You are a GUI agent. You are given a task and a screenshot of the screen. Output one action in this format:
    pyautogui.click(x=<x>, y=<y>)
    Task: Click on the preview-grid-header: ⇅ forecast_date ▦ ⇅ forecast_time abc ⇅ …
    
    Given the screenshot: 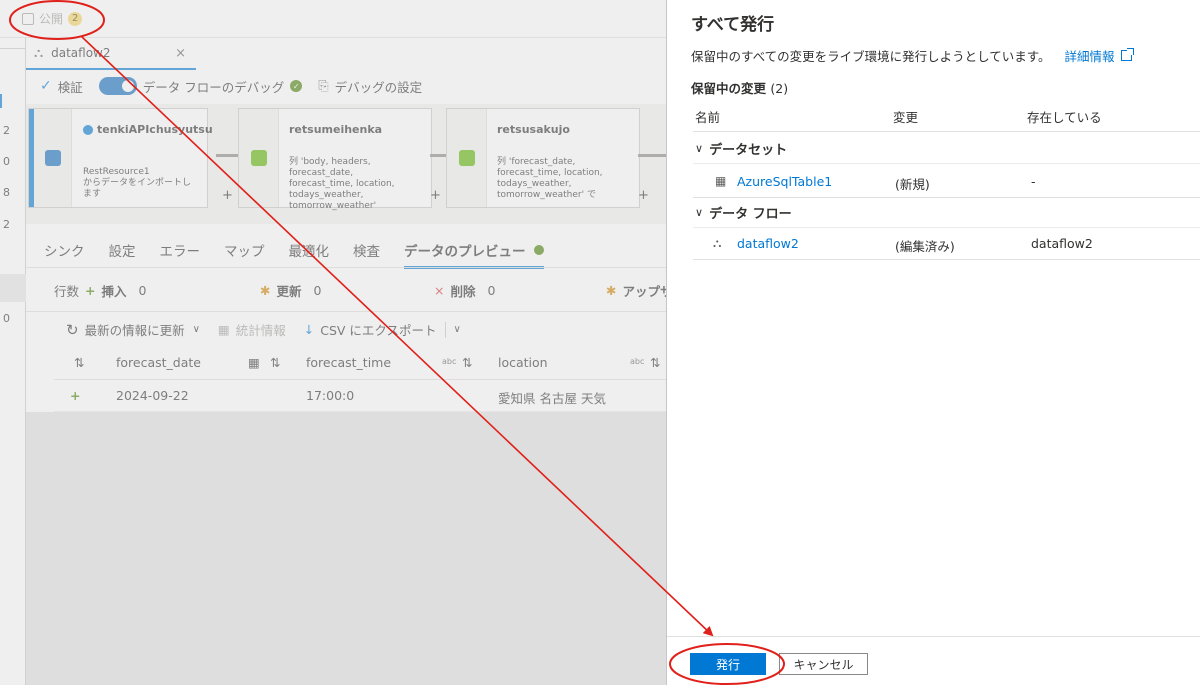 What is the action you would take?
    pyautogui.click(x=360, y=363)
    